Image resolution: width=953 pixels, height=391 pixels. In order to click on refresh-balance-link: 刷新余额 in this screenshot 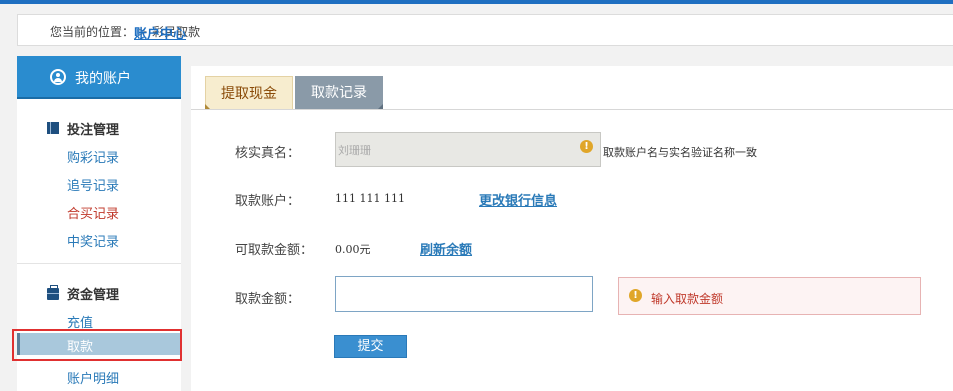, I will do `click(446, 248)`.